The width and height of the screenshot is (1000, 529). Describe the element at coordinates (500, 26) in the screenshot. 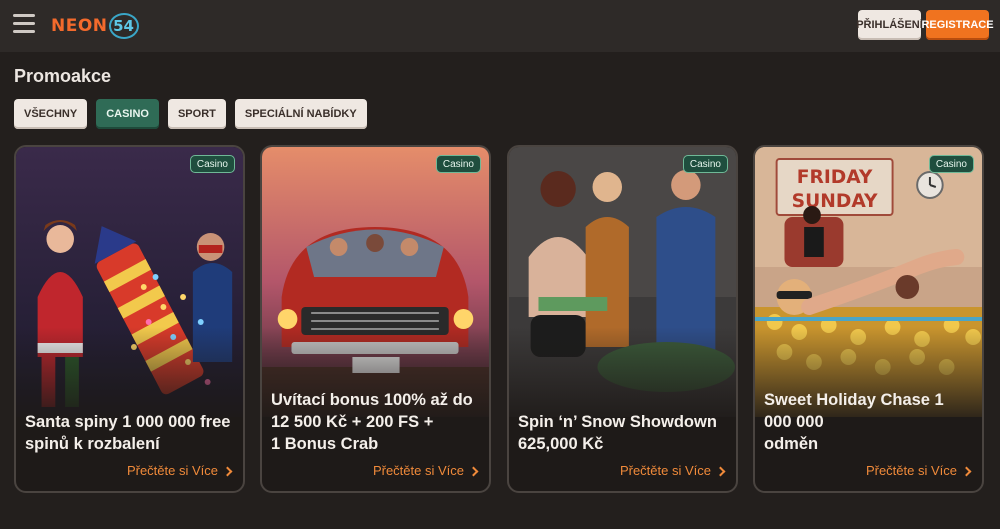

I see `top-header: NEON 54 PŘIHLÁŠENÍ REGISTRACE` at that location.